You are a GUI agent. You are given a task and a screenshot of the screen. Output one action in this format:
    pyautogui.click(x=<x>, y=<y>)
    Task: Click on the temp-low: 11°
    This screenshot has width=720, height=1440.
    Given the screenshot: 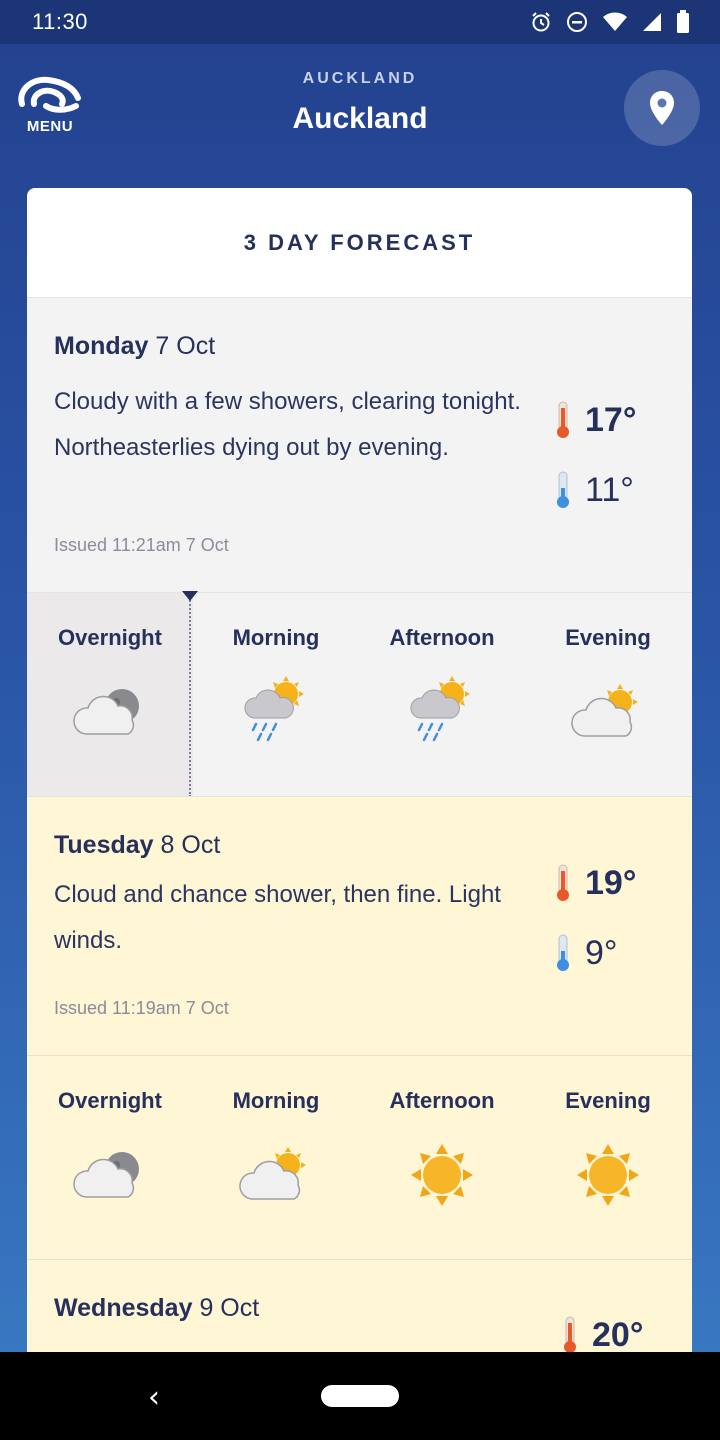 What is the action you would take?
    pyautogui.click(x=609, y=489)
    